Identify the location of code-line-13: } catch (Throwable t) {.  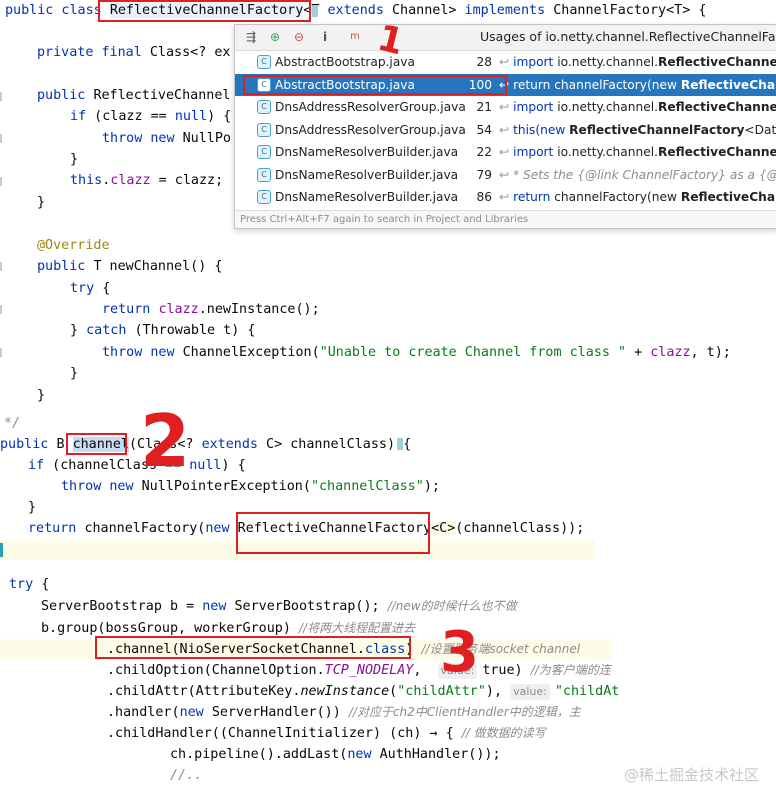
(163, 330).